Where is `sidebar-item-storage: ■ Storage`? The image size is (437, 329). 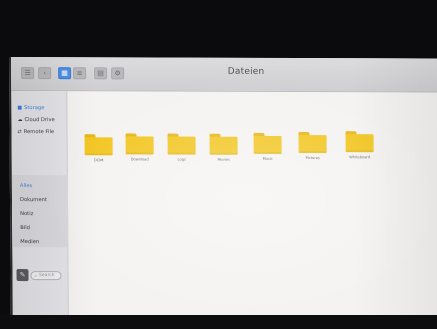
sidebar-item-storage: ■ Storage is located at coordinates (30, 108).